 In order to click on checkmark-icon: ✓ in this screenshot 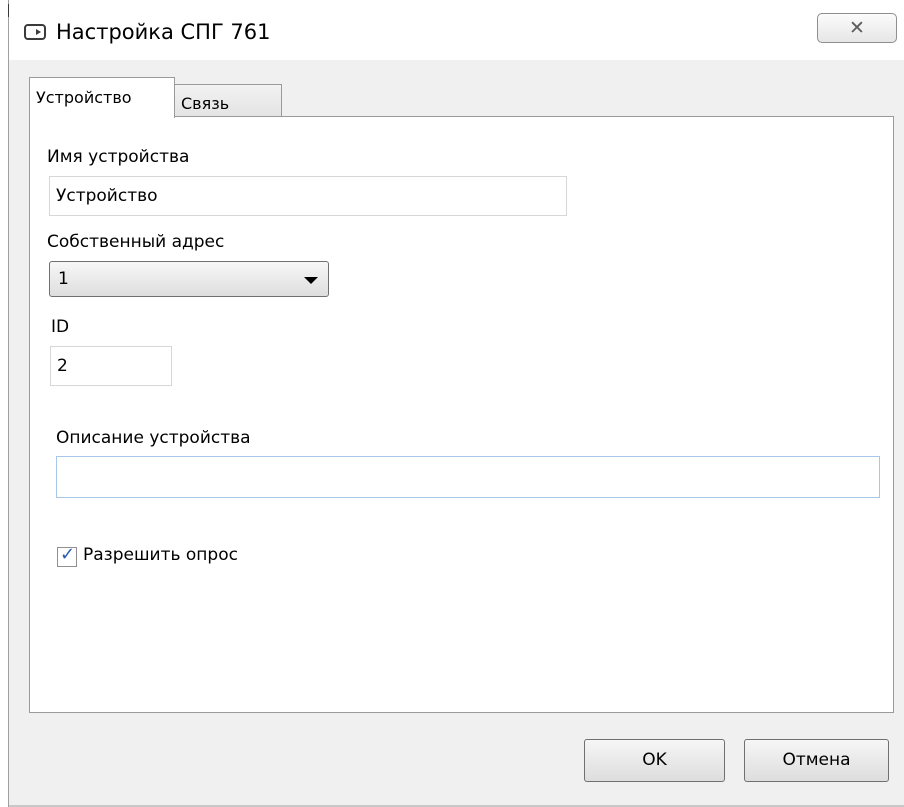, I will do `click(68, 554)`.